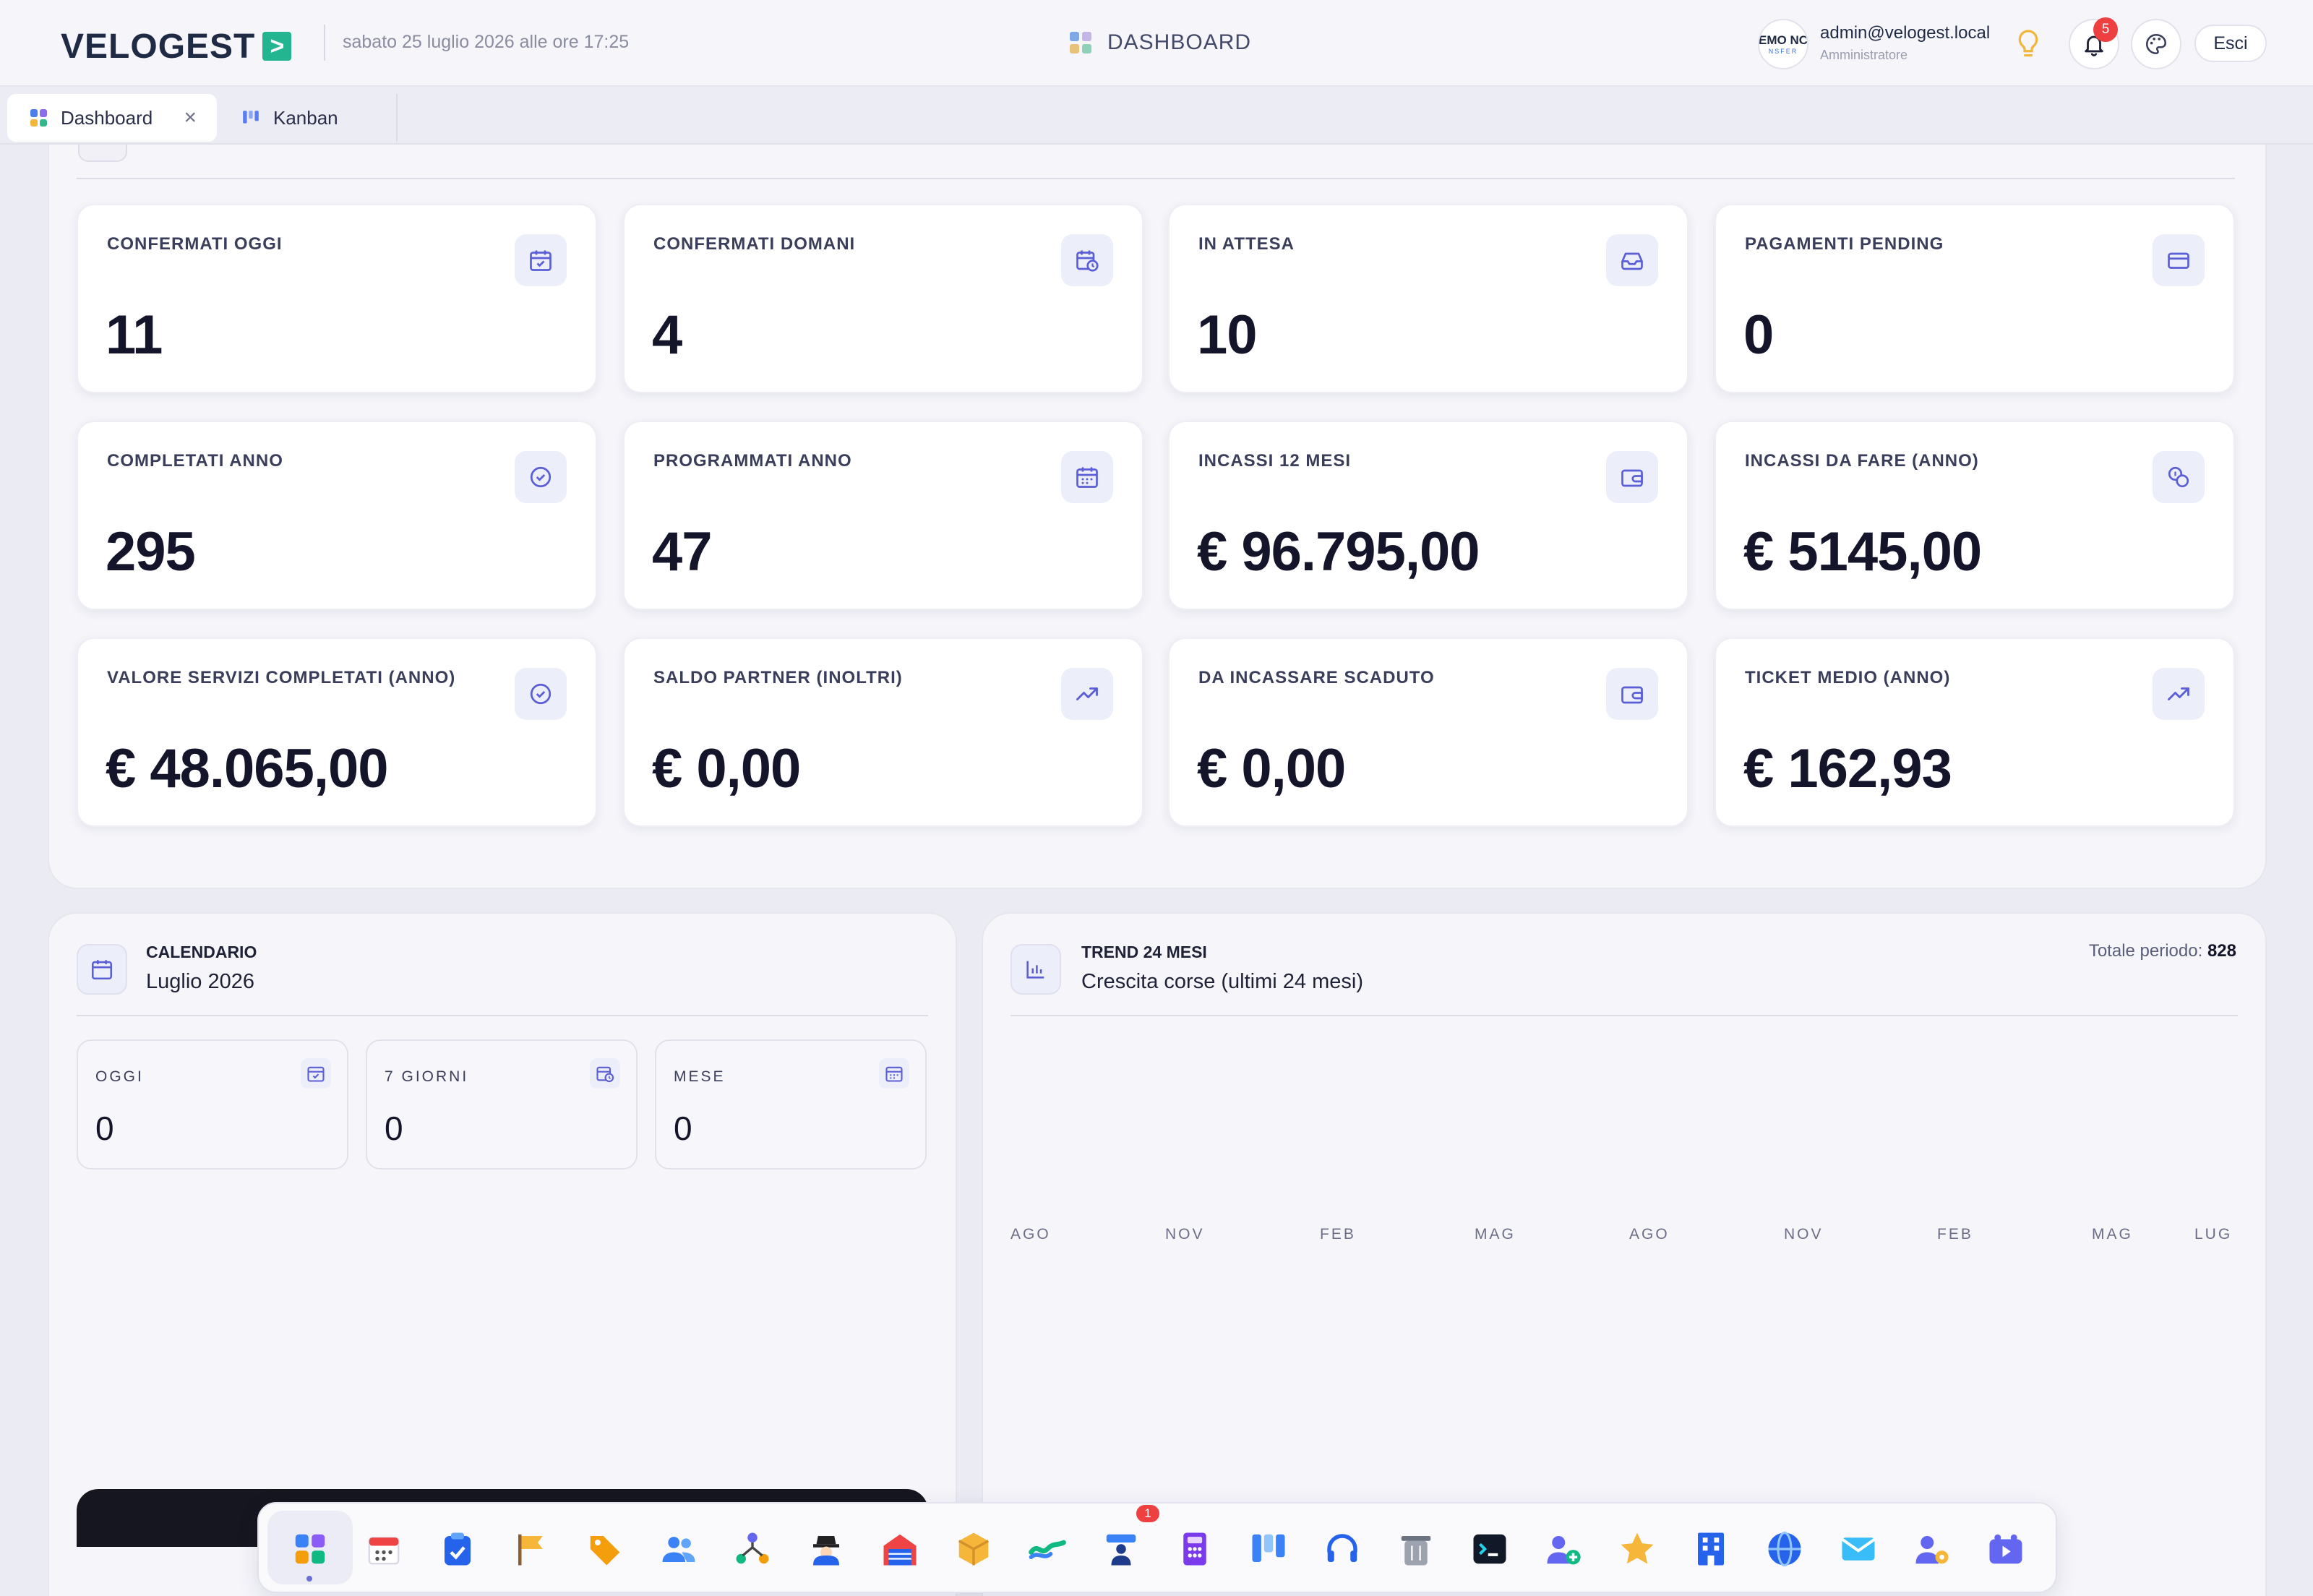 The image size is (2313, 1596). What do you see at coordinates (1758, 335) in the screenshot?
I see `kpi-value: 0` at bounding box center [1758, 335].